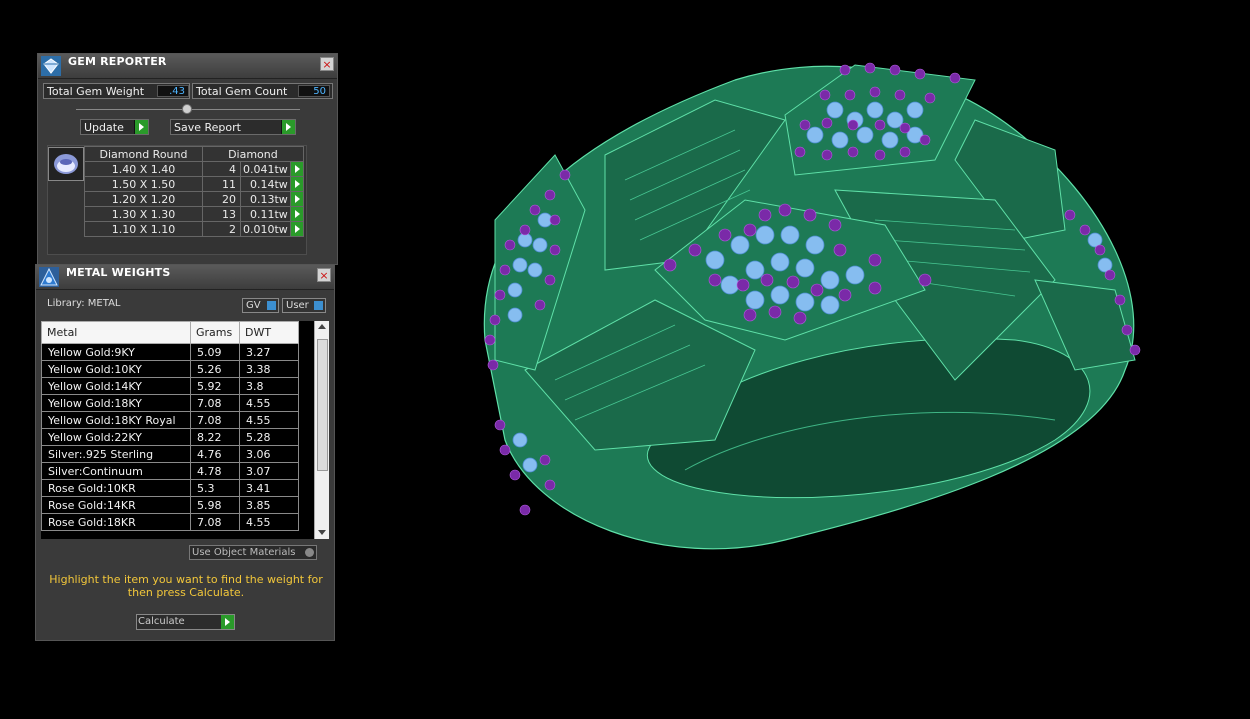  I want to click on metal-name: Yellow Gold:18KY Royal, so click(116, 420).